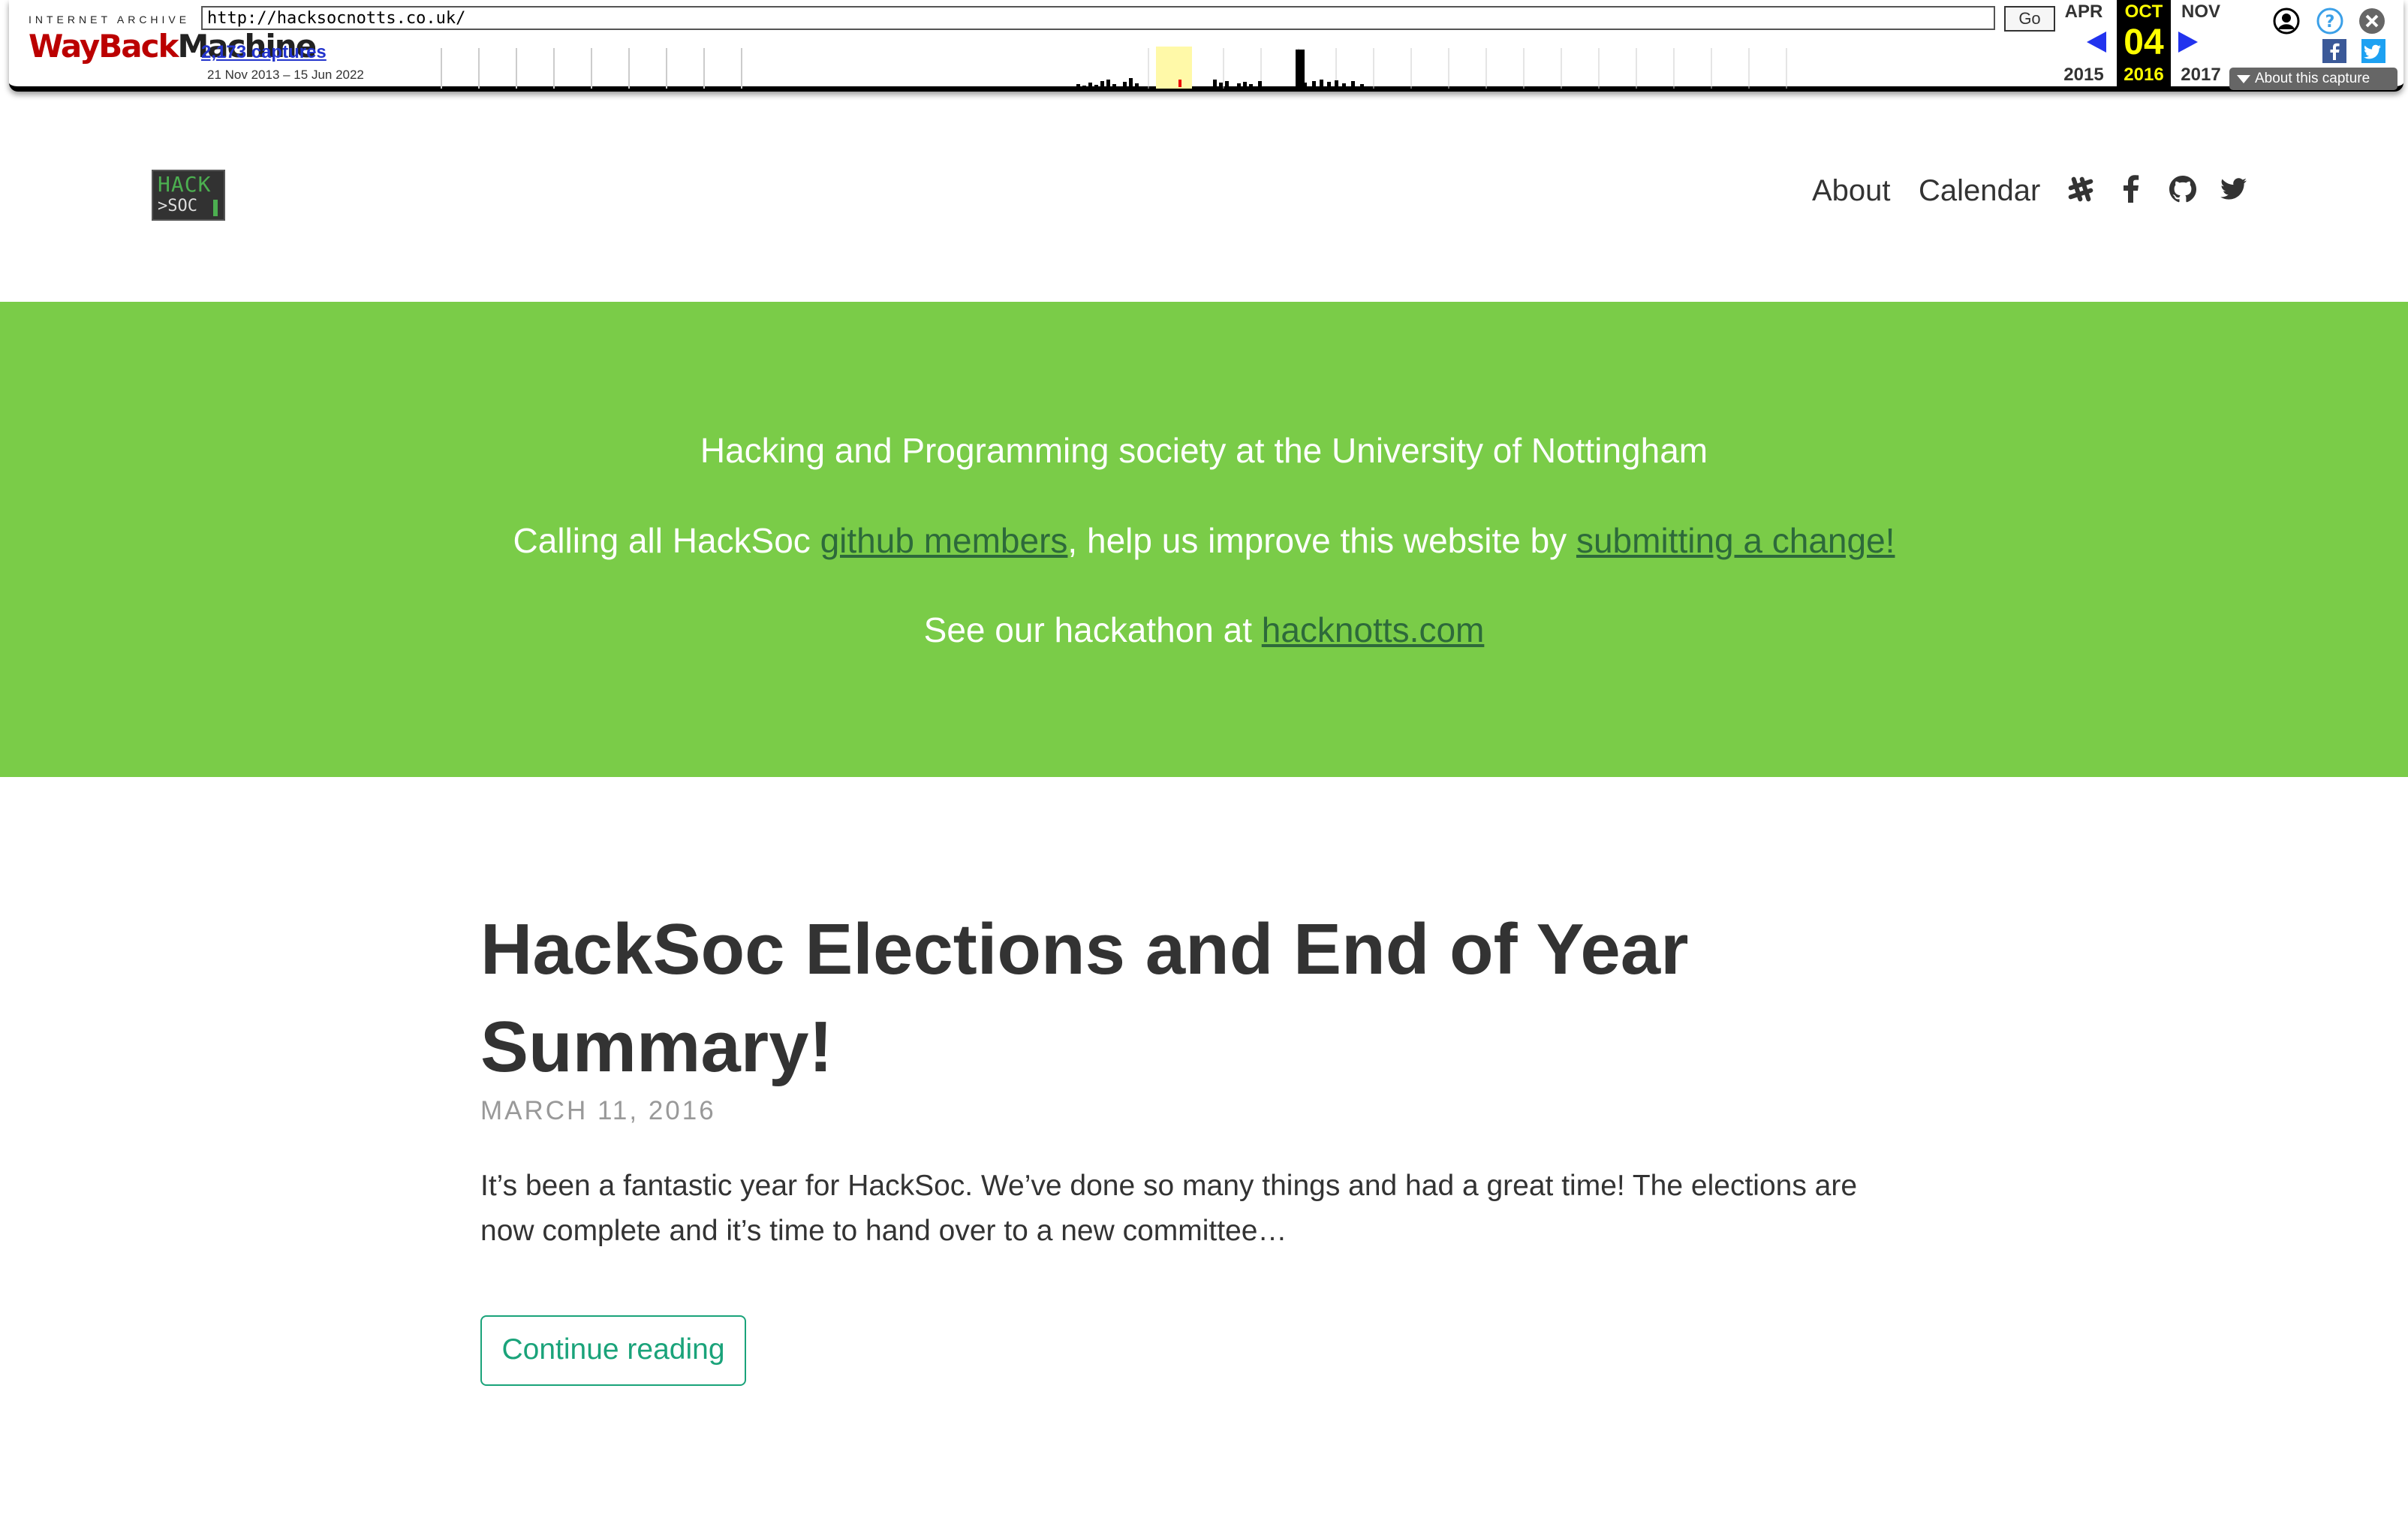 This screenshot has width=2408, height=1527. What do you see at coordinates (2200, 12) in the screenshot?
I see `next-month-label: NOV` at bounding box center [2200, 12].